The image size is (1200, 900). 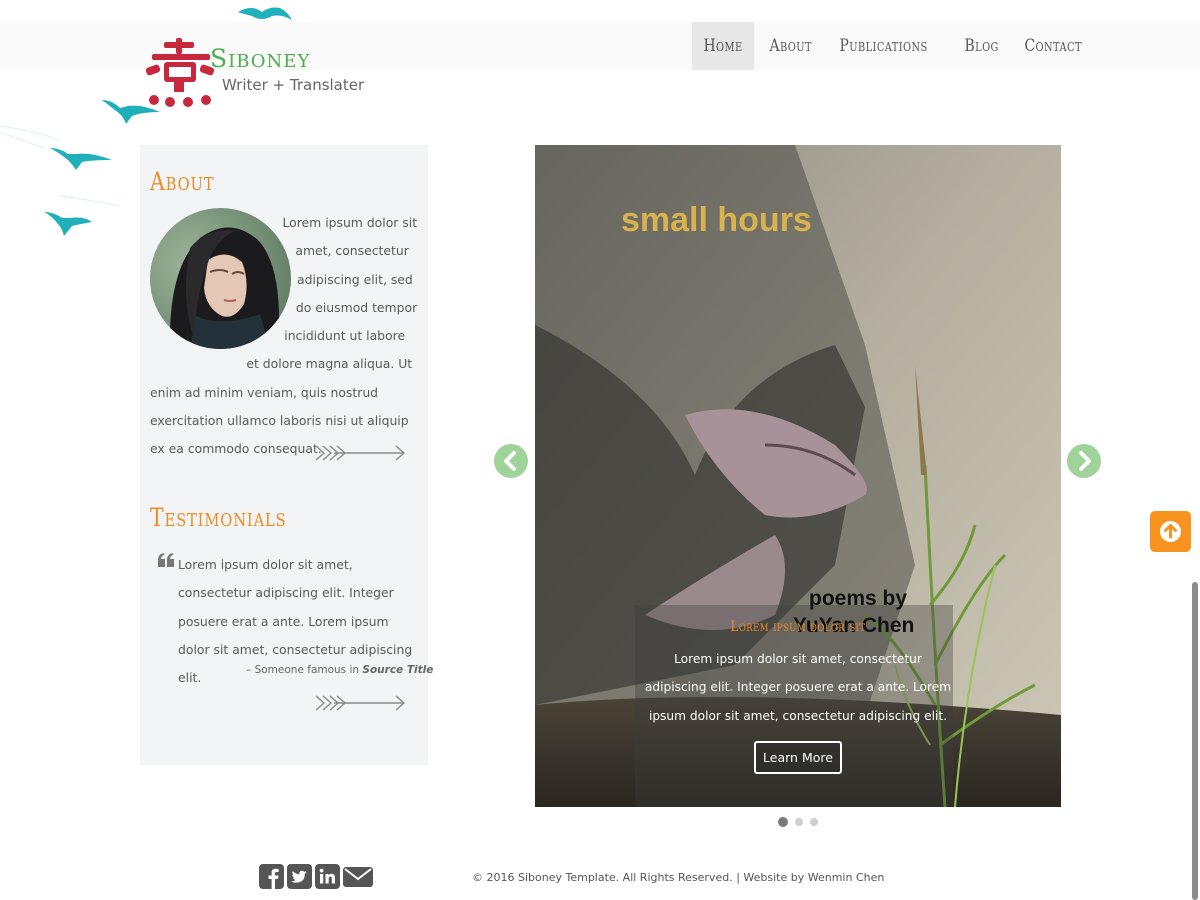 What do you see at coordinates (218, 517) in the screenshot?
I see `testimonials-heading: Testimonials` at bounding box center [218, 517].